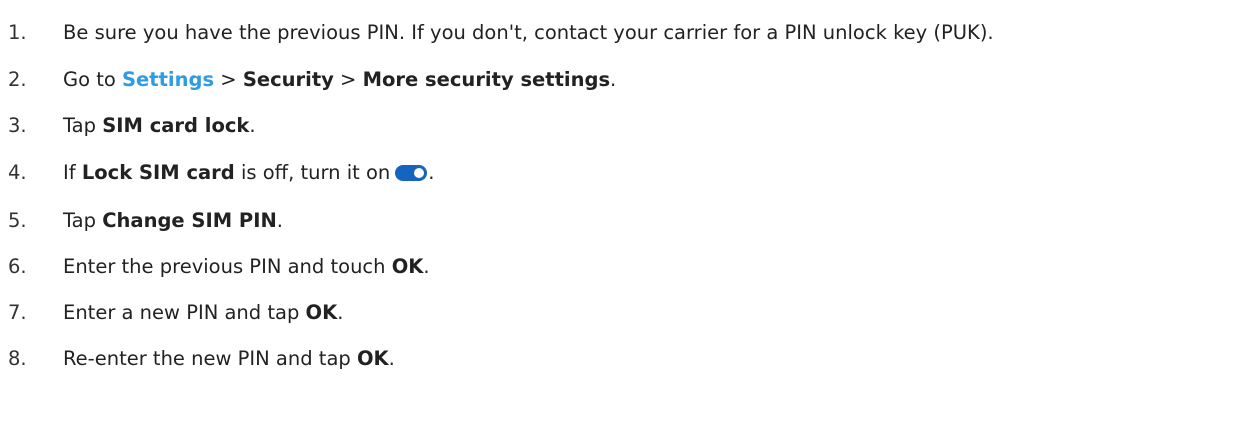  What do you see at coordinates (17, 312) in the screenshot?
I see `step-number: 7.` at bounding box center [17, 312].